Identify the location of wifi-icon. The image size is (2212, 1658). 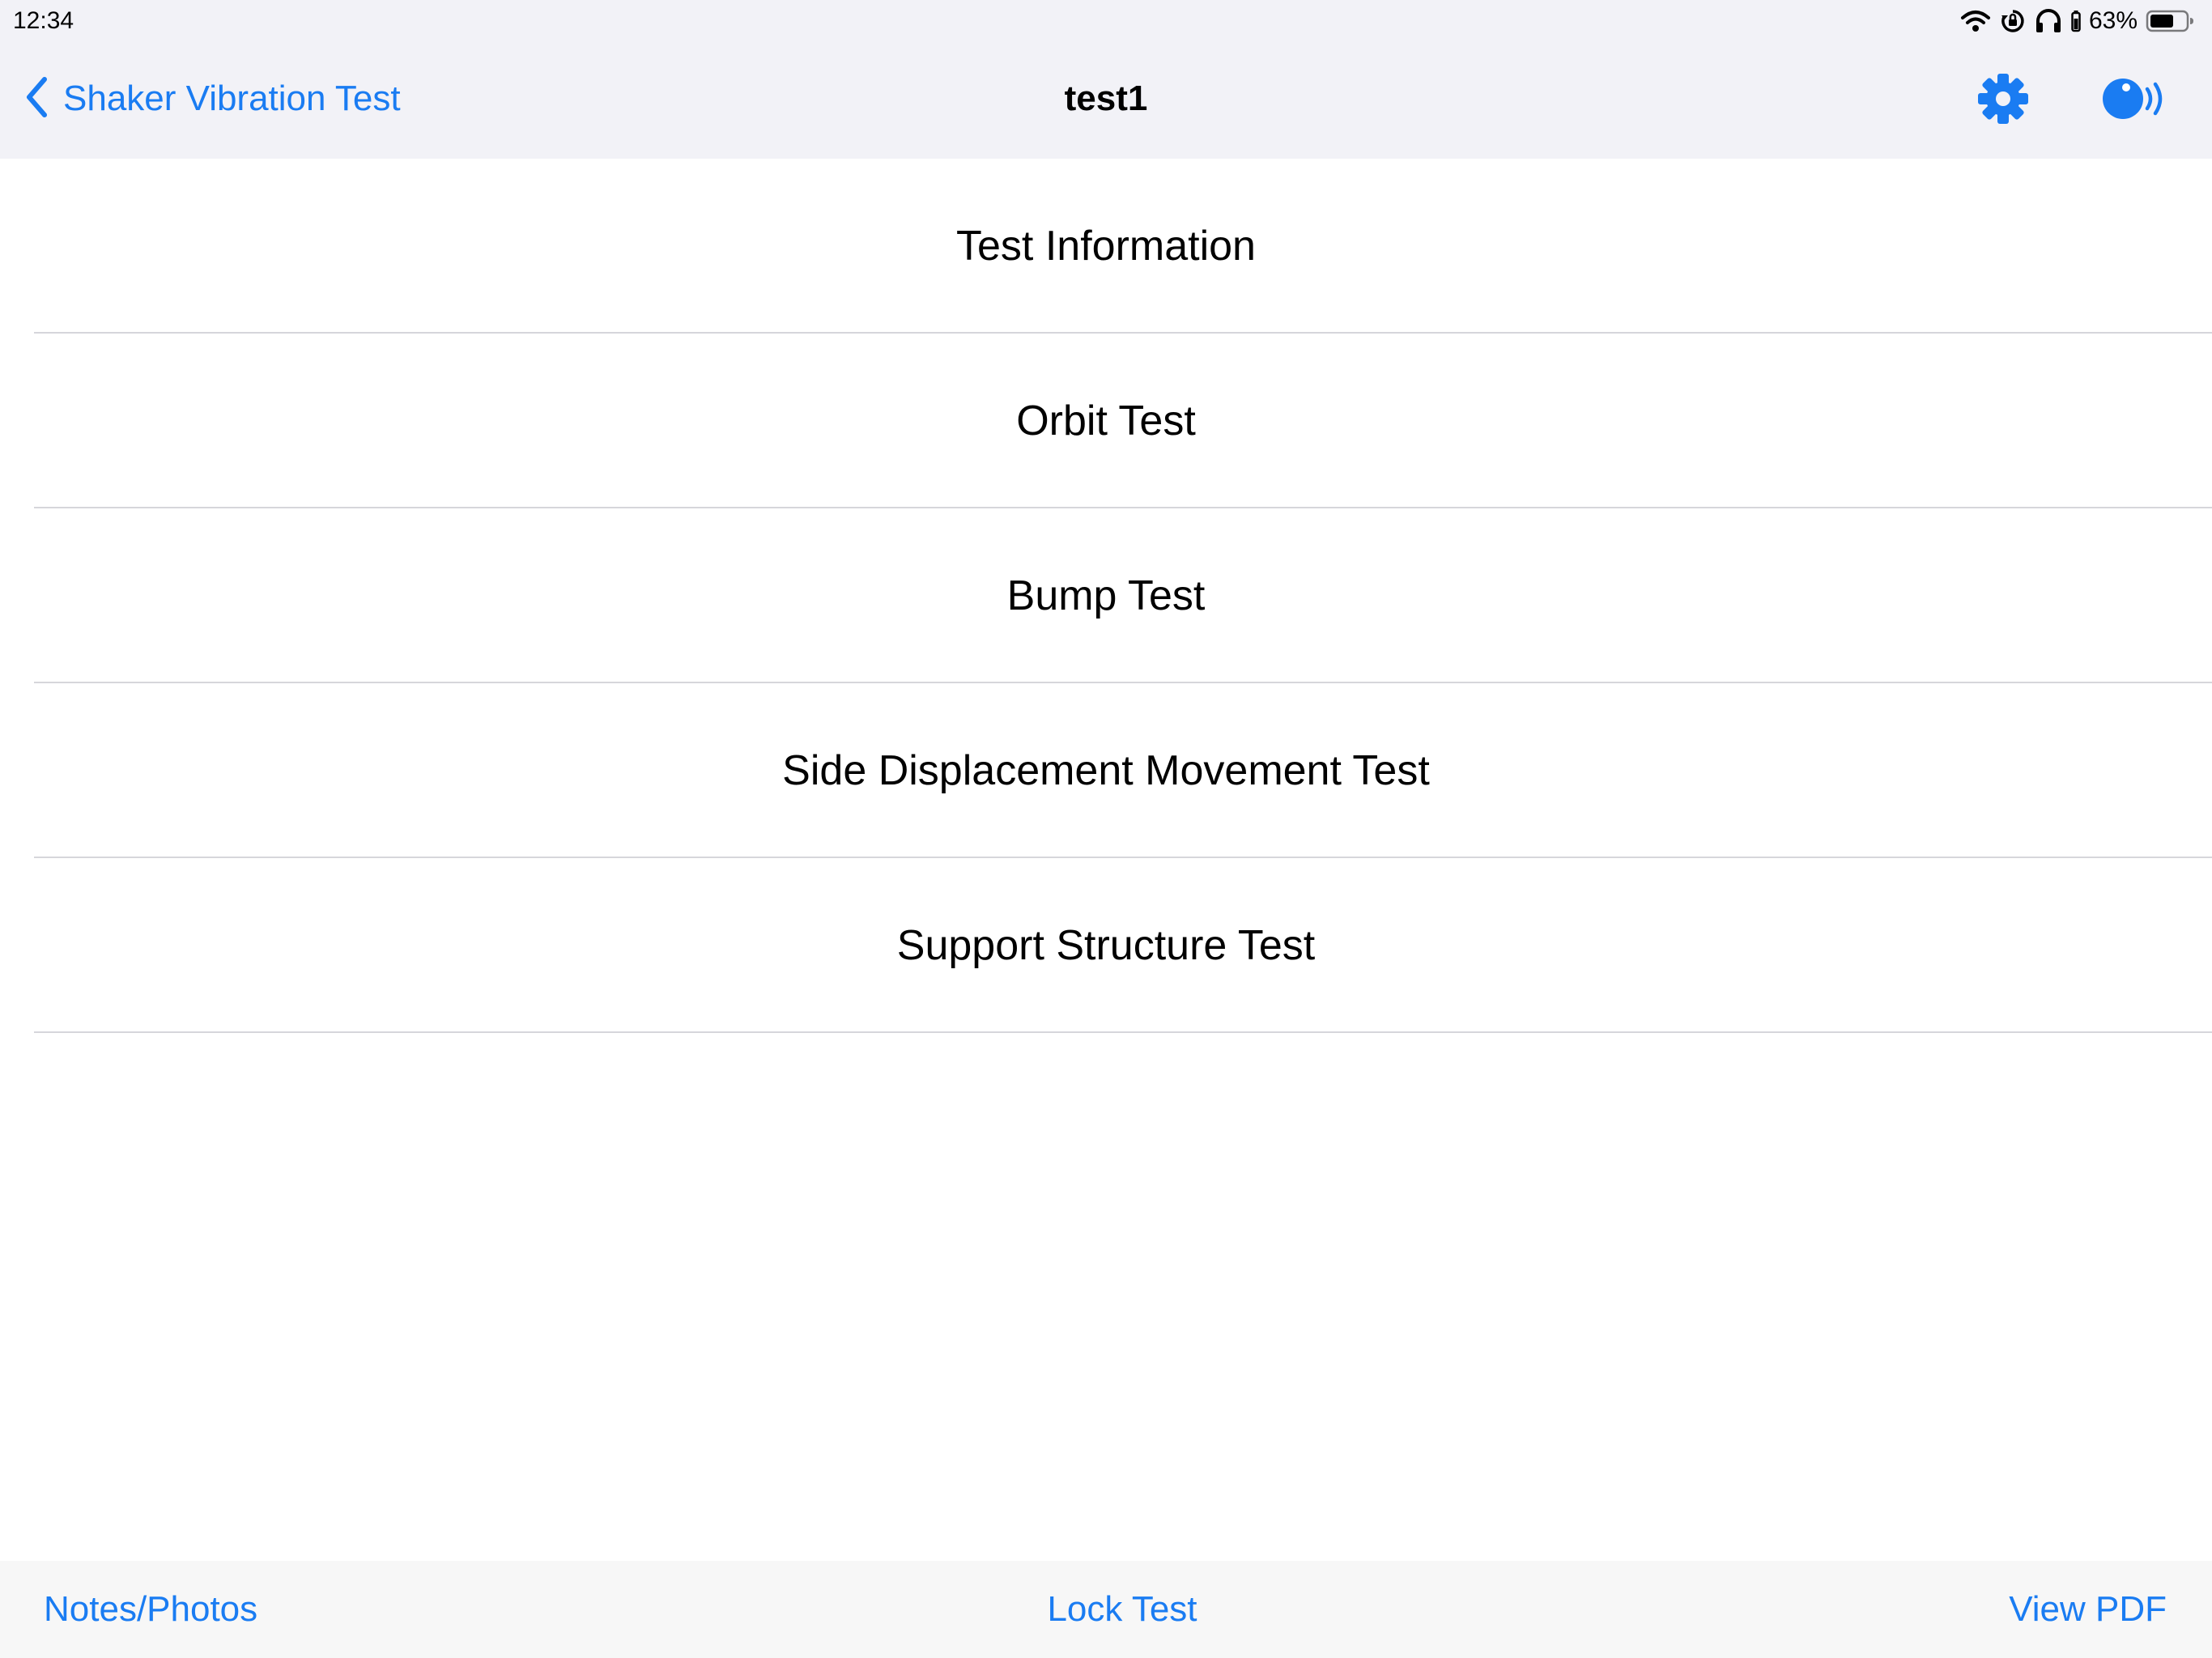
(1976, 21).